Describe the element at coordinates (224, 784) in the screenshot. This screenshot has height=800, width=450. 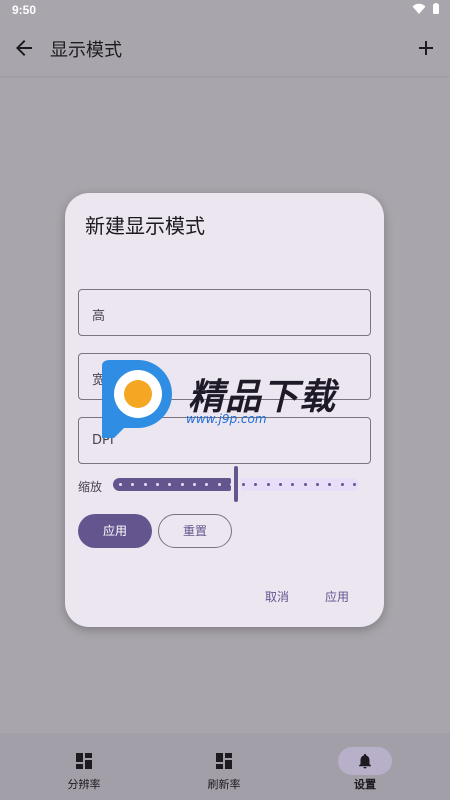
I see `nav-label: 刷新率` at that location.